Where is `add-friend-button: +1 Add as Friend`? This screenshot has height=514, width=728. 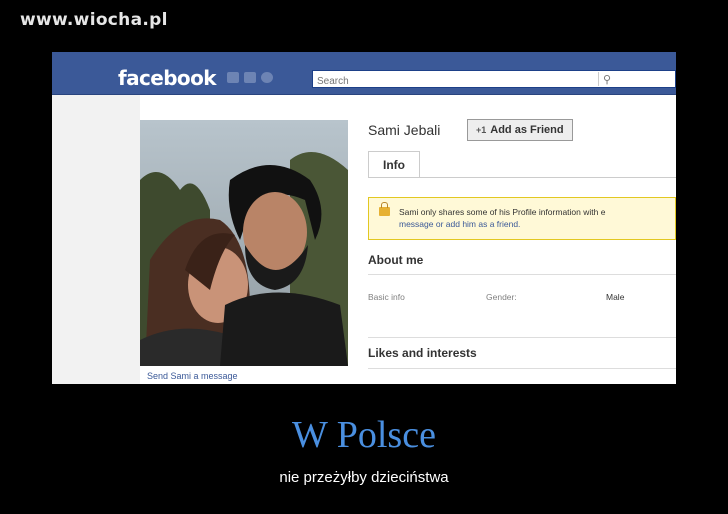
add-friend-button: +1 Add as Friend is located at coordinates (520, 130).